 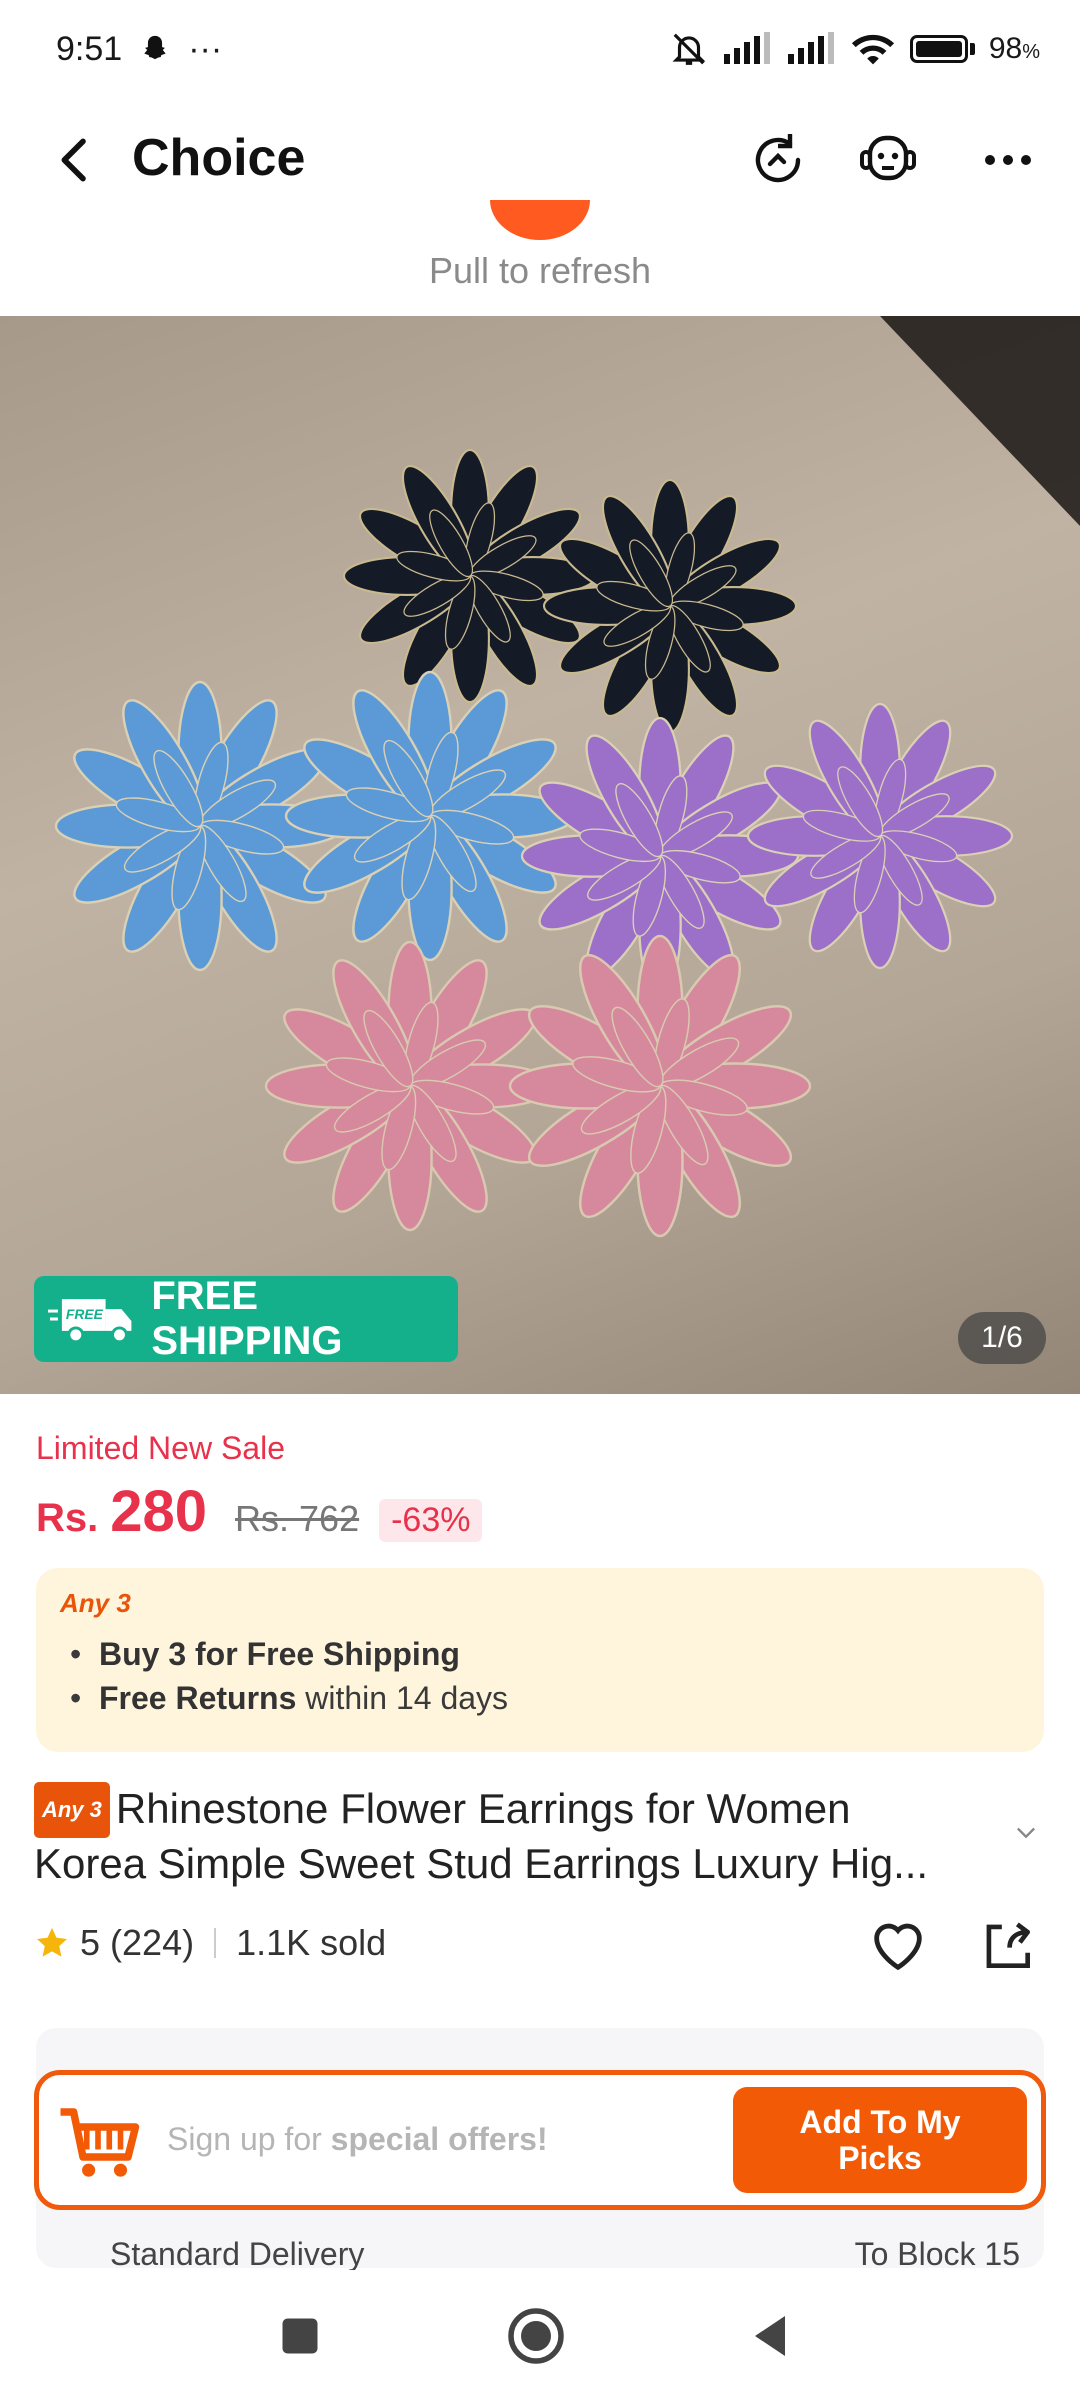 I want to click on cart-icon, so click(x=100, y=2142).